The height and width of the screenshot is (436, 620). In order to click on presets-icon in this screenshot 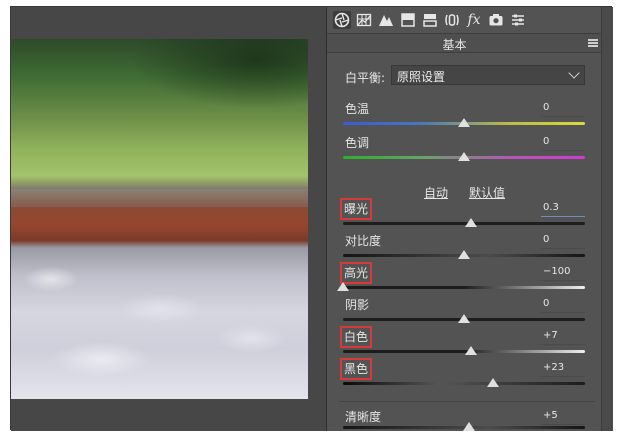, I will do `click(518, 20)`.